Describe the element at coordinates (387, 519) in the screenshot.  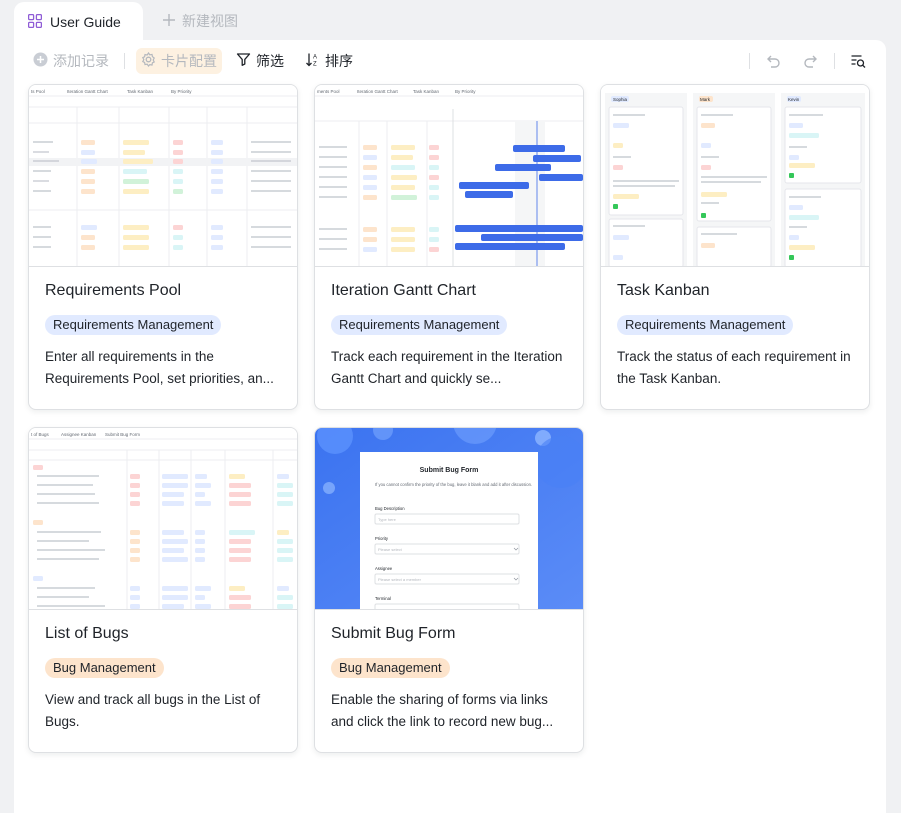
I see `form-field-placeholder: Type here` at that location.